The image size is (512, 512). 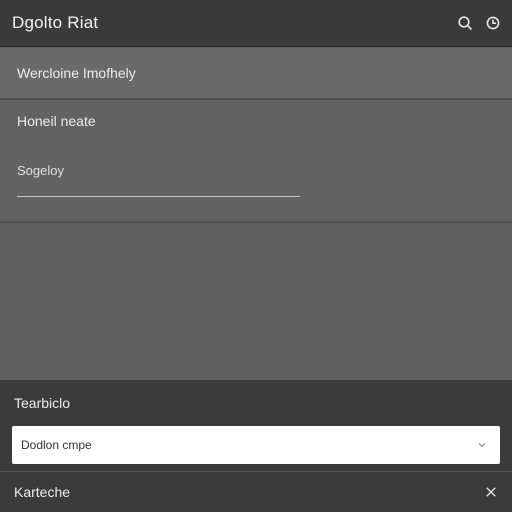 I want to click on dropdown-select: Dodlon cmpe, so click(x=256, y=445).